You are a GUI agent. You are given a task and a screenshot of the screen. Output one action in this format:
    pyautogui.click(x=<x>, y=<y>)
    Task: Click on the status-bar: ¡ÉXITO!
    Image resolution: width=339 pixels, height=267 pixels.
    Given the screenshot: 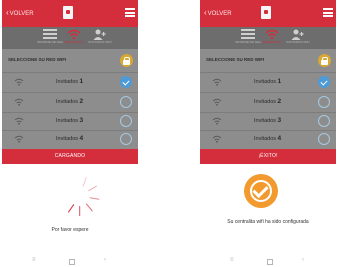 What is the action you would take?
    pyautogui.click(x=268, y=156)
    